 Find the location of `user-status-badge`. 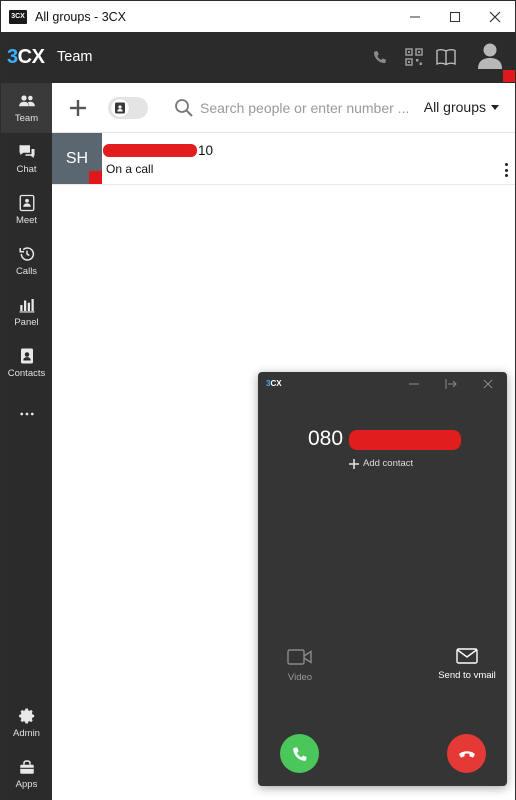

user-status-badge is located at coordinates (509, 76).